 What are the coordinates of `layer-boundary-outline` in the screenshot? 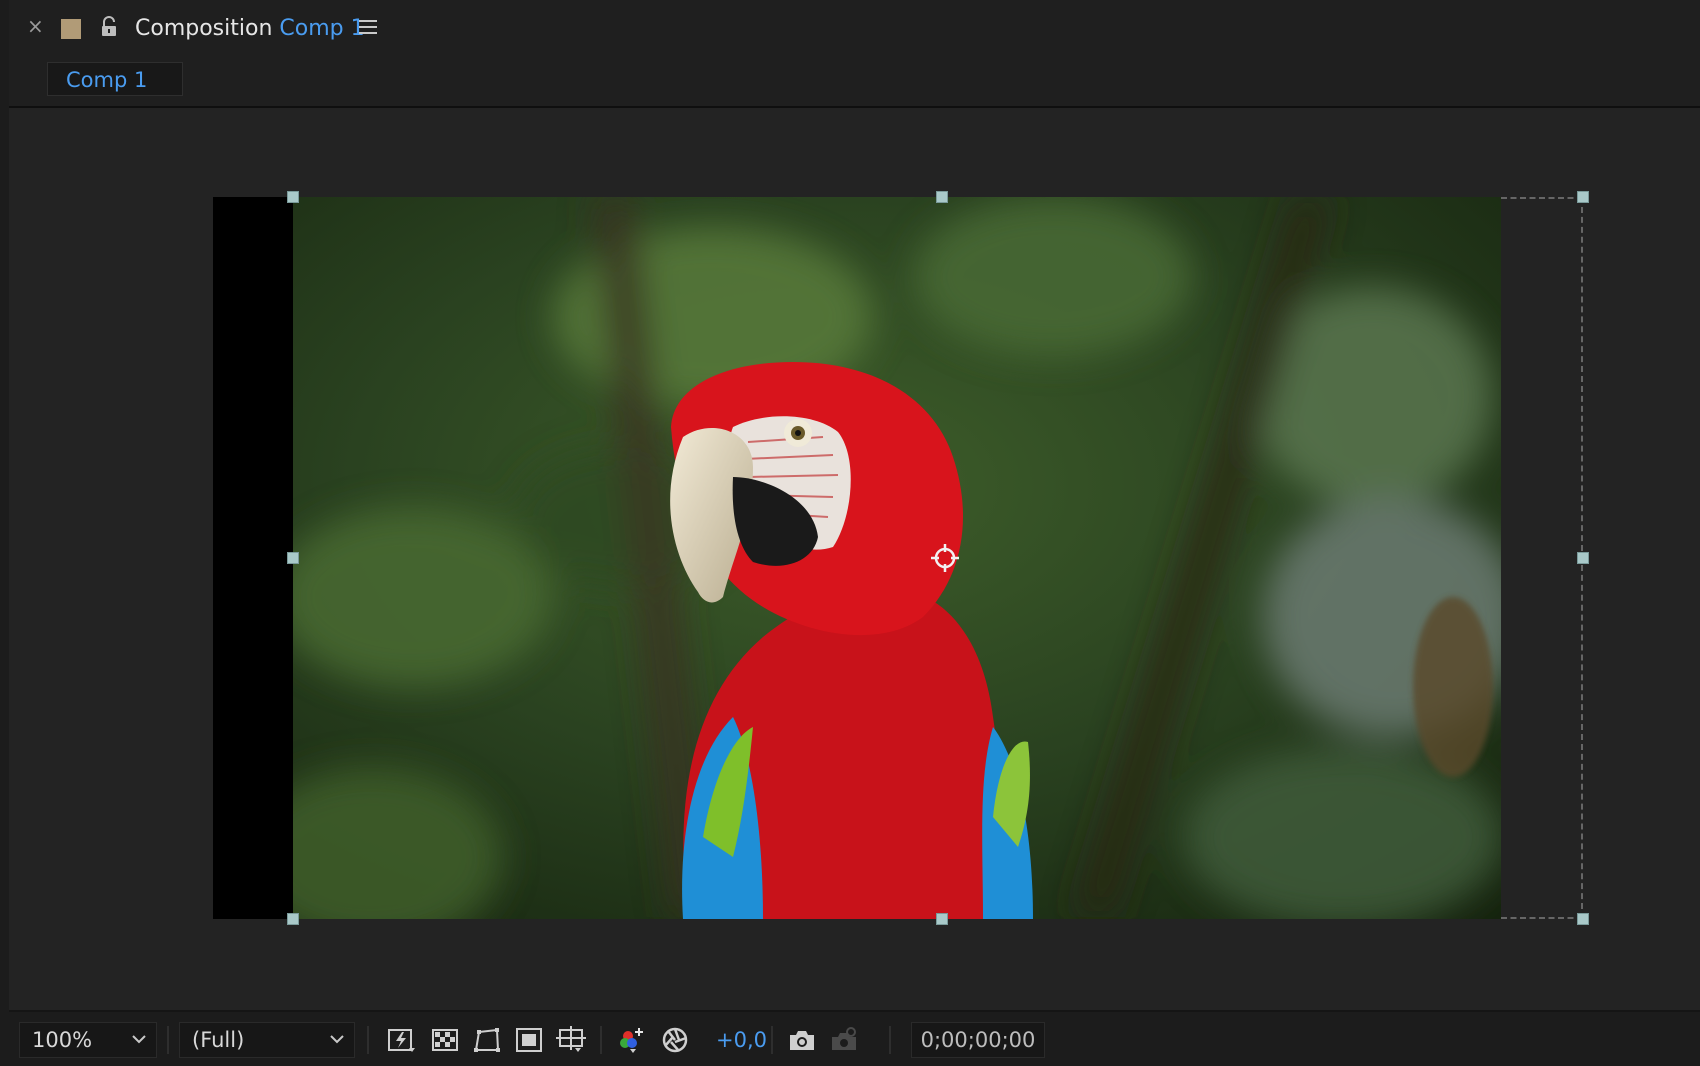 It's located at (1542, 558).